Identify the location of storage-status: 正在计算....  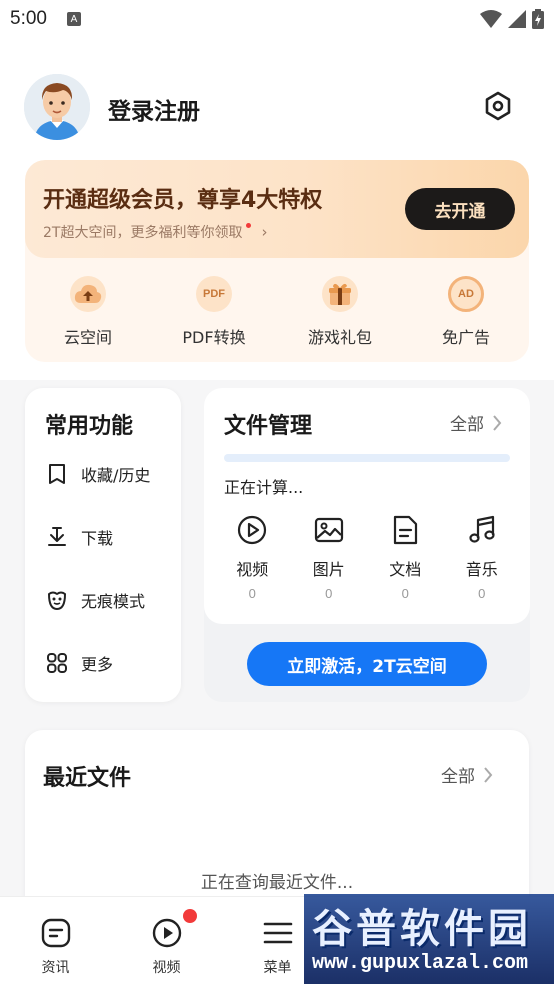
(264, 487).